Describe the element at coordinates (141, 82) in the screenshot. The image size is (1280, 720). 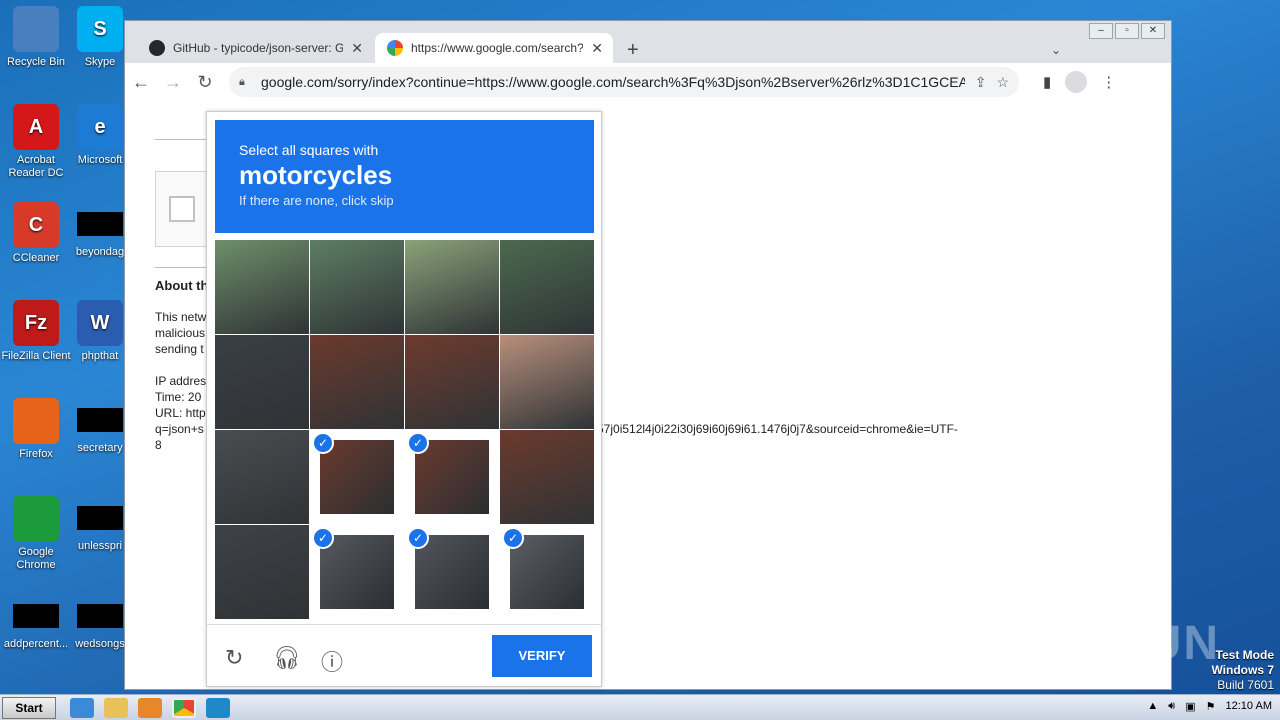
I see `back-arrow-icon: ←` at that location.